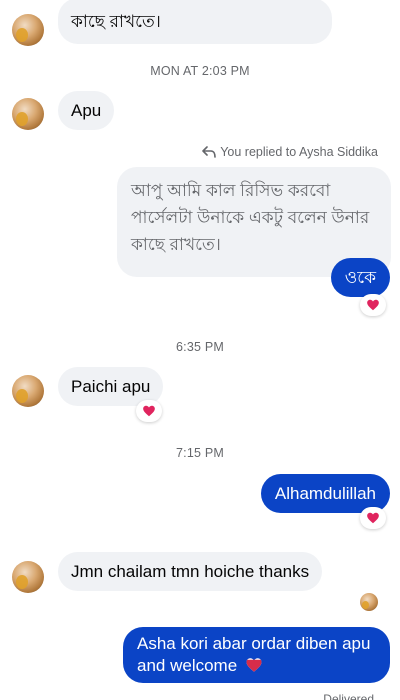 Image resolution: width=400 pixels, height=700 pixels. I want to click on message-text: Jmn chailam tmn hoiche thanks, so click(190, 571).